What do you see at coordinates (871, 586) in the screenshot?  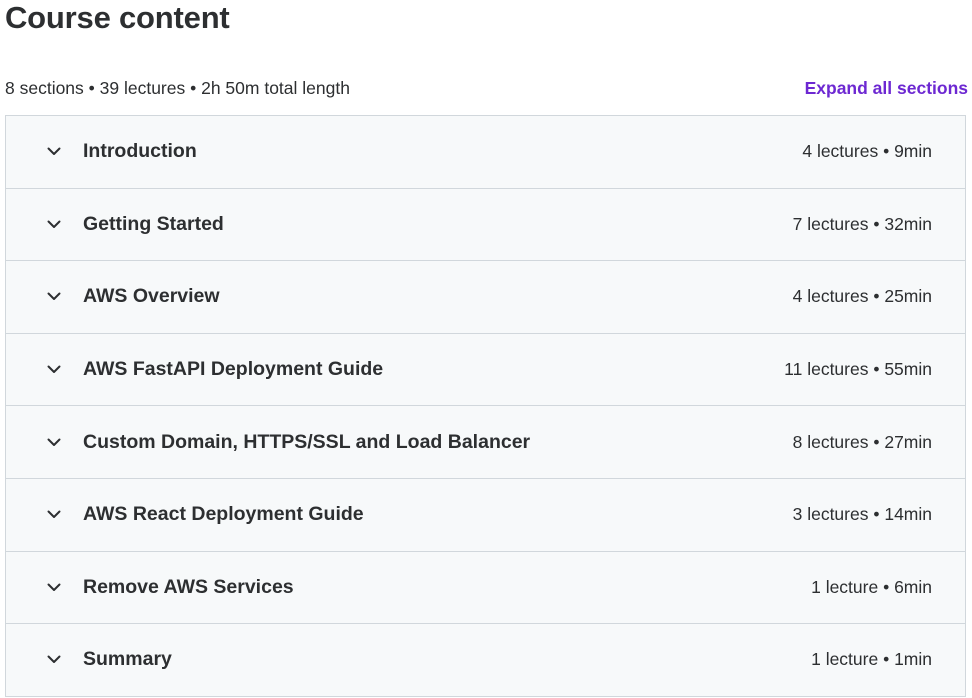 I see `section-lecture-info: 1 lecture • 6min` at bounding box center [871, 586].